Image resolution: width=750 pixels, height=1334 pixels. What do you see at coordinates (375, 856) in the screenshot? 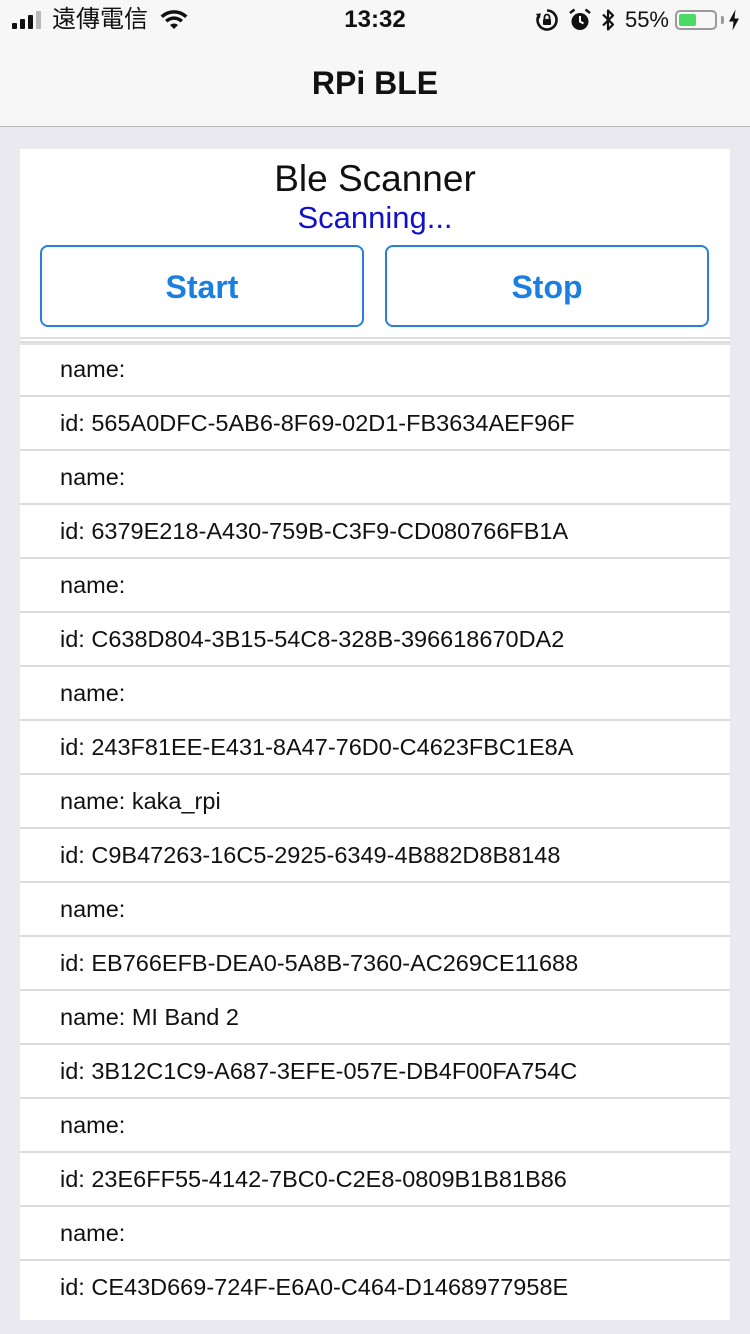
I see `device-id-row: id: C9B47263-16C5-2925-6349-4B882D8B8148` at bounding box center [375, 856].